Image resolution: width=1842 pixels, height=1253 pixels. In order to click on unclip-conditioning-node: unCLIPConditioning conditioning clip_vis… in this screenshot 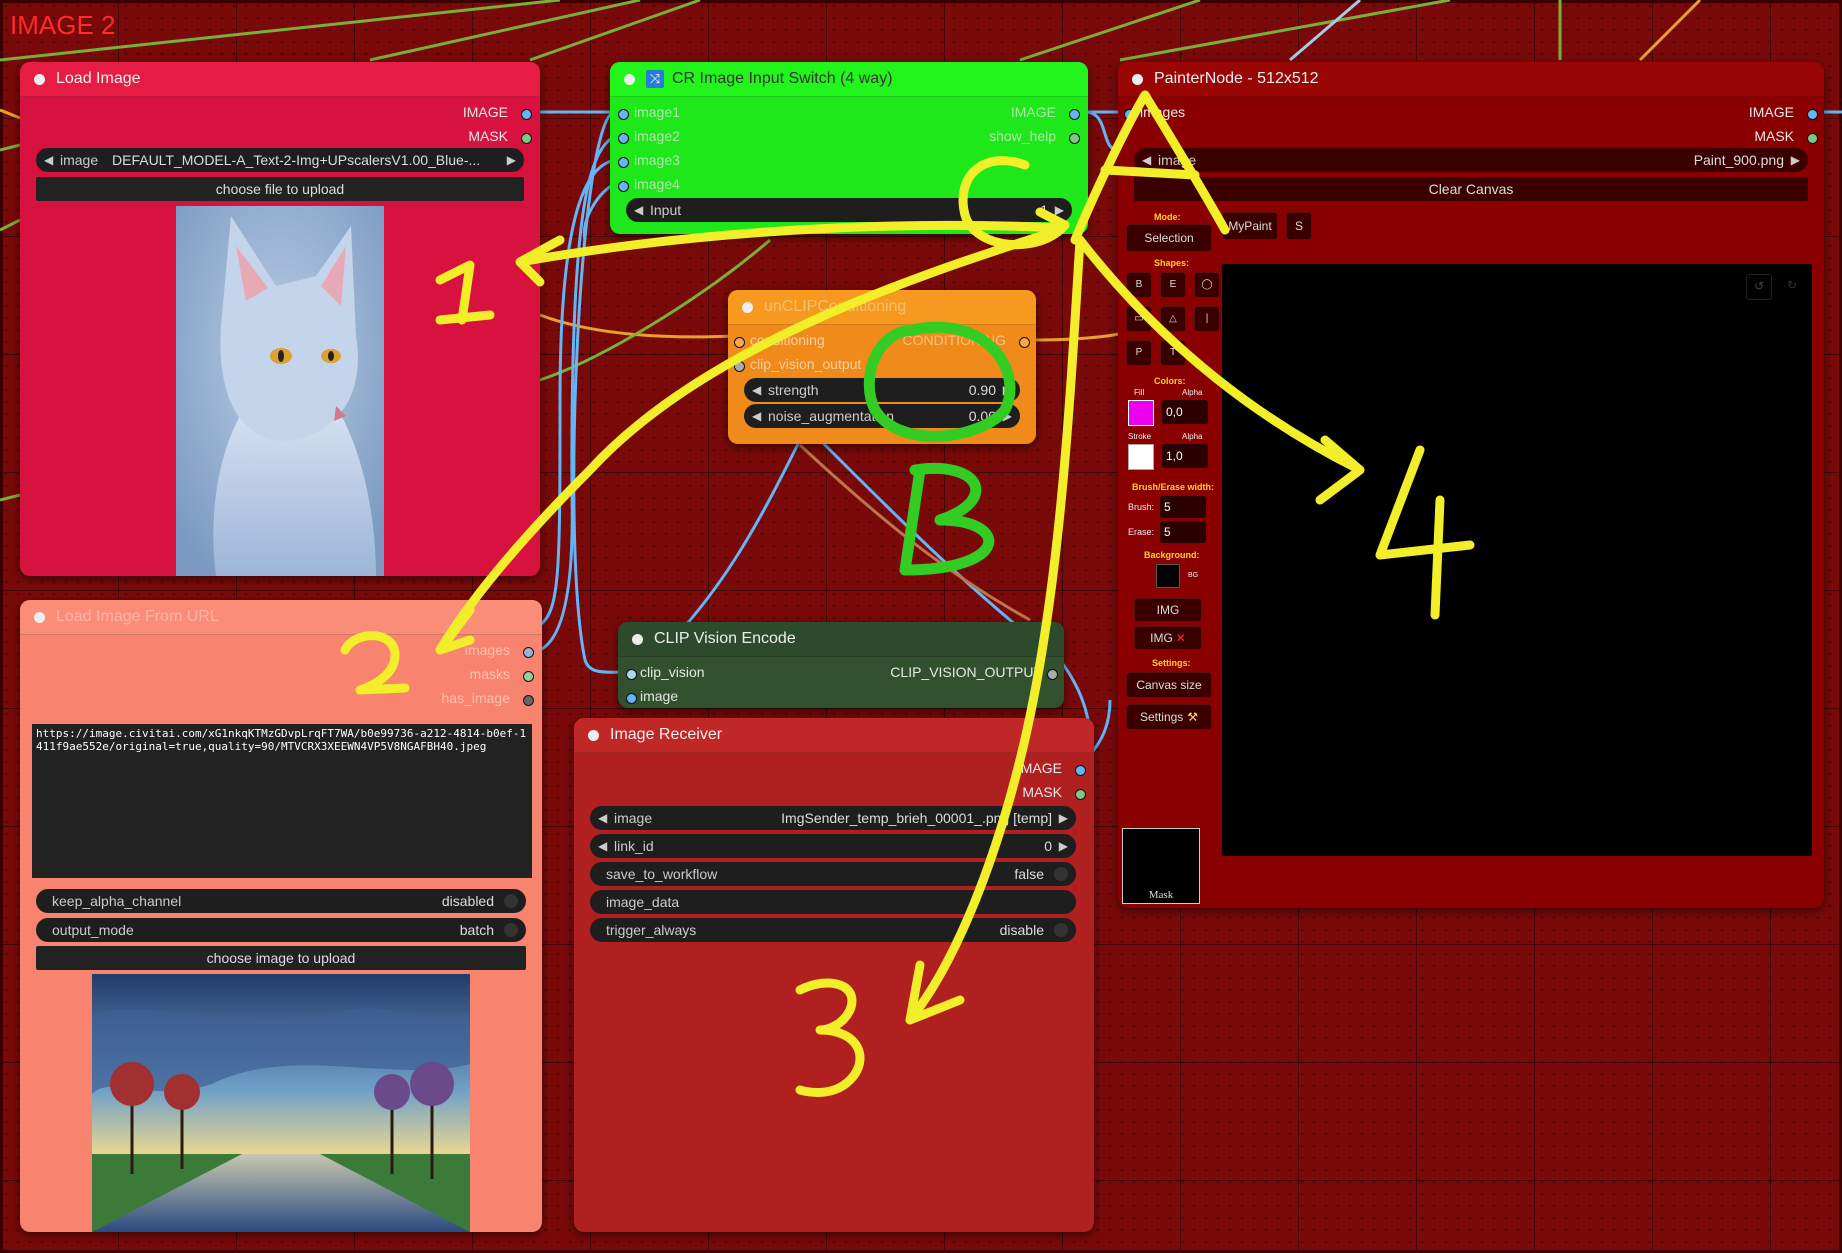, I will do `click(882, 367)`.